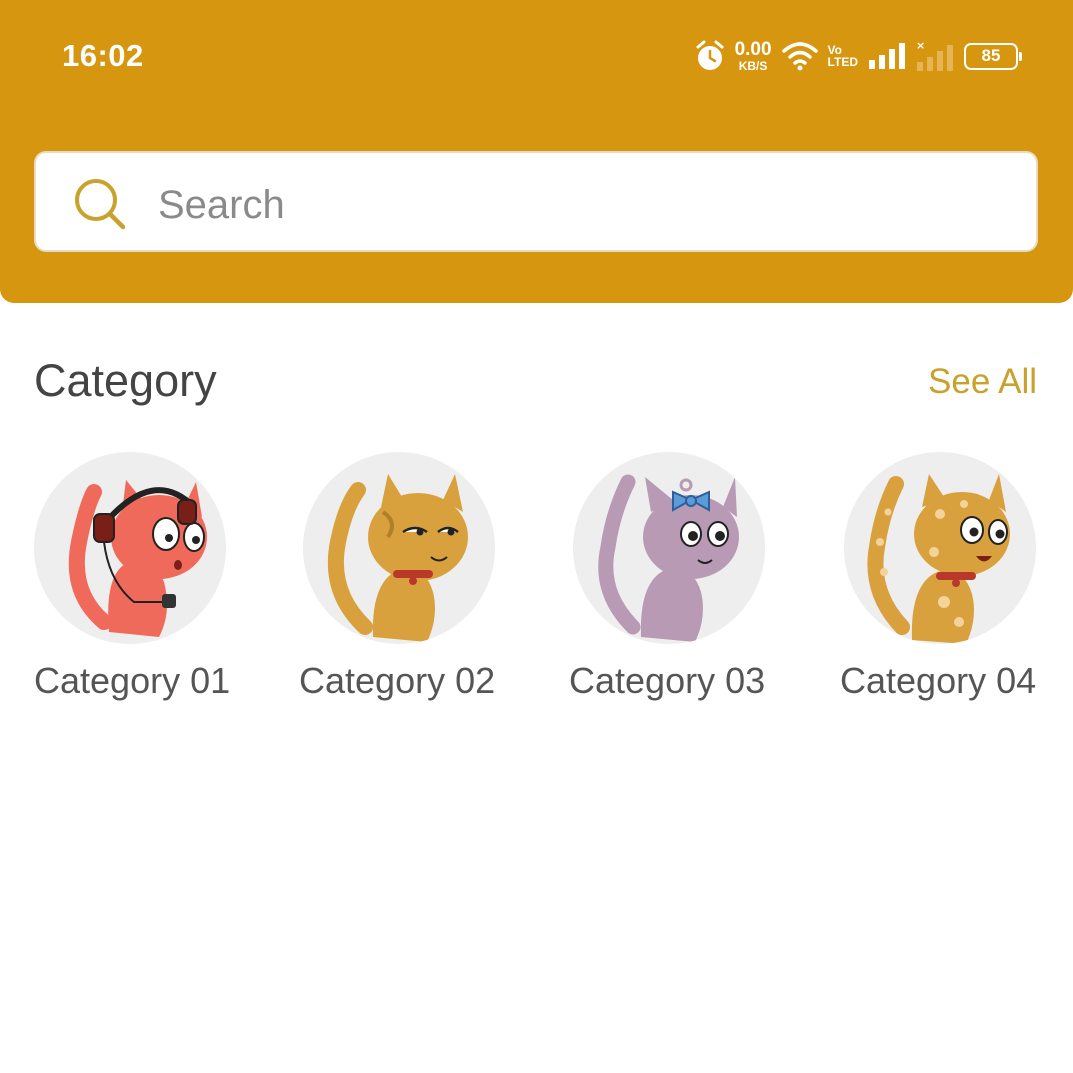 The width and height of the screenshot is (1073, 1073). Describe the element at coordinates (710, 55) in the screenshot. I see `alarm-icon` at that location.